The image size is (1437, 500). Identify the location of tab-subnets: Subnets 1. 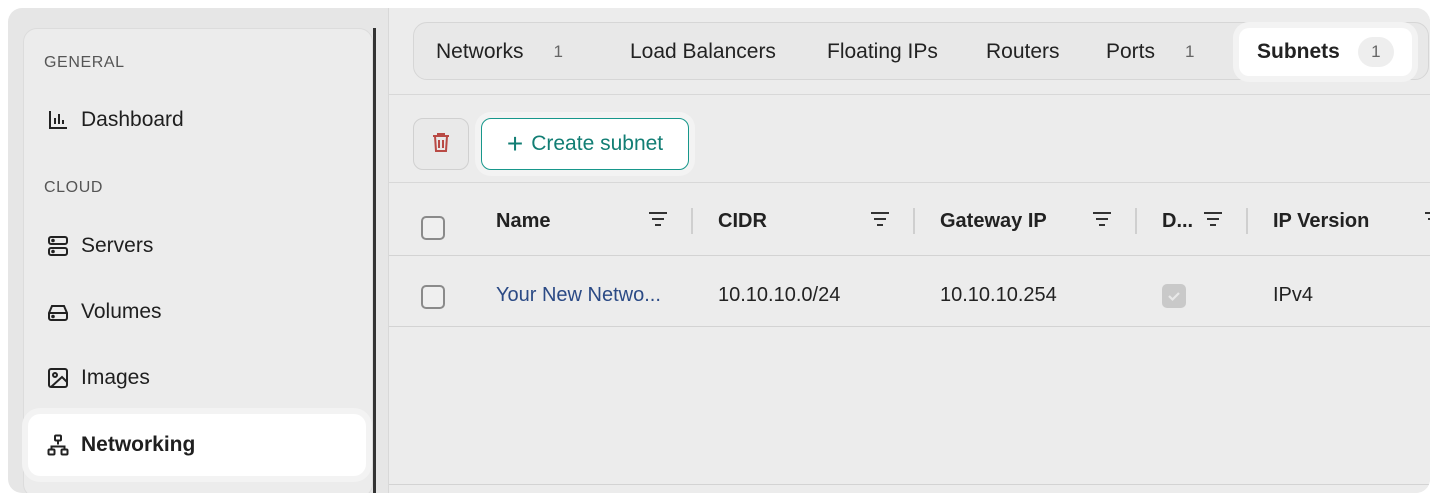
(1325, 52).